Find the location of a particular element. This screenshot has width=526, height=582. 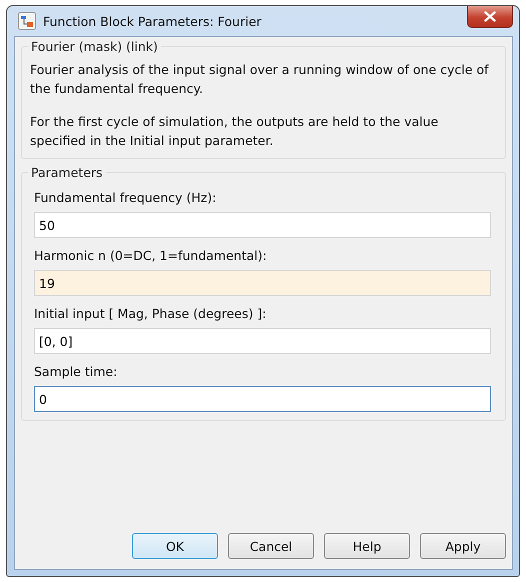

field-label: Initial input [ Mag, Phase (degrees) ]: is located at coordinates (151, 313).